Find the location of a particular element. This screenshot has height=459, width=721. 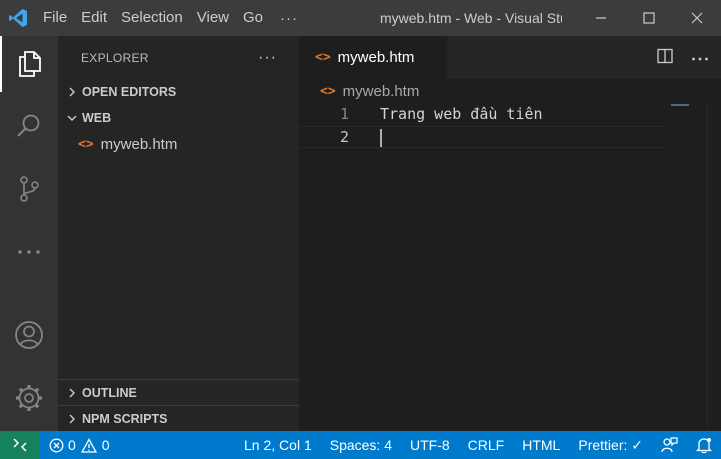

explorer-icon is located at coordinates (30, 64).